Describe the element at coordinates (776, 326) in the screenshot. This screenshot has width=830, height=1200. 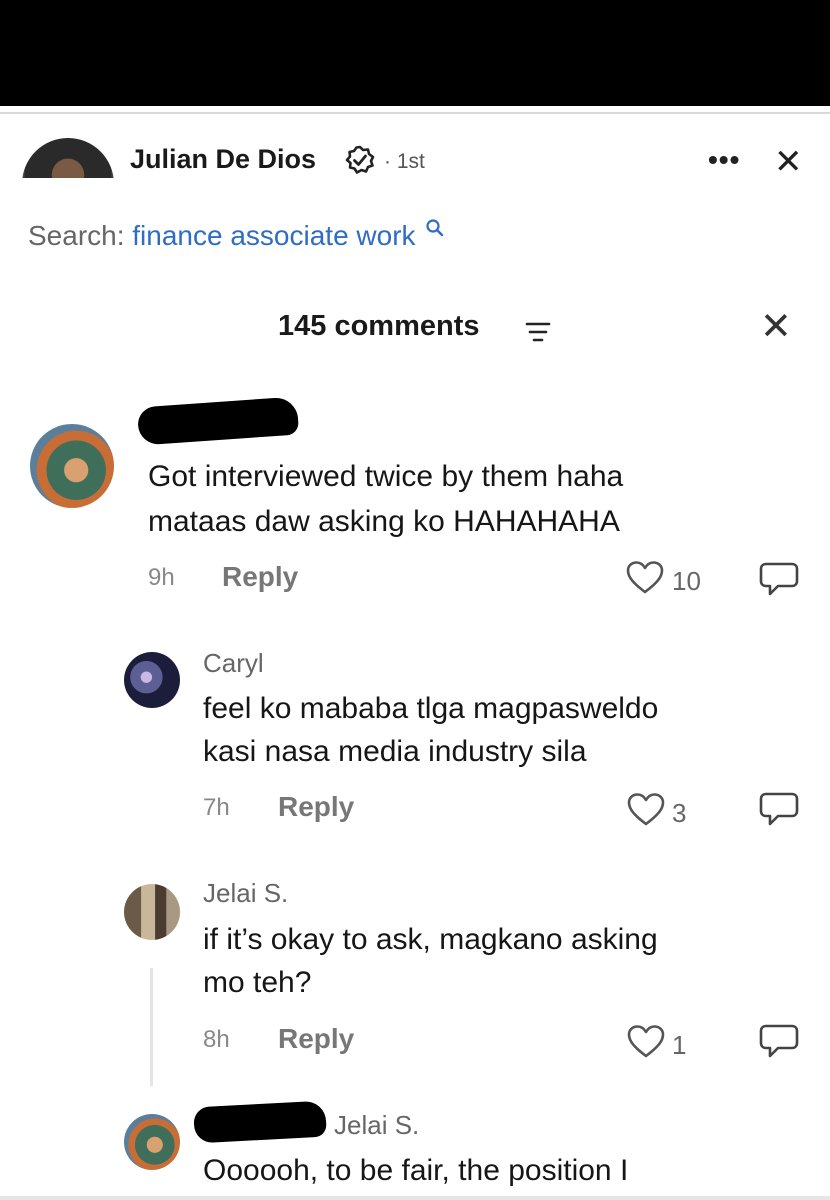
I see `close-comments-icon: ✕` at that location.